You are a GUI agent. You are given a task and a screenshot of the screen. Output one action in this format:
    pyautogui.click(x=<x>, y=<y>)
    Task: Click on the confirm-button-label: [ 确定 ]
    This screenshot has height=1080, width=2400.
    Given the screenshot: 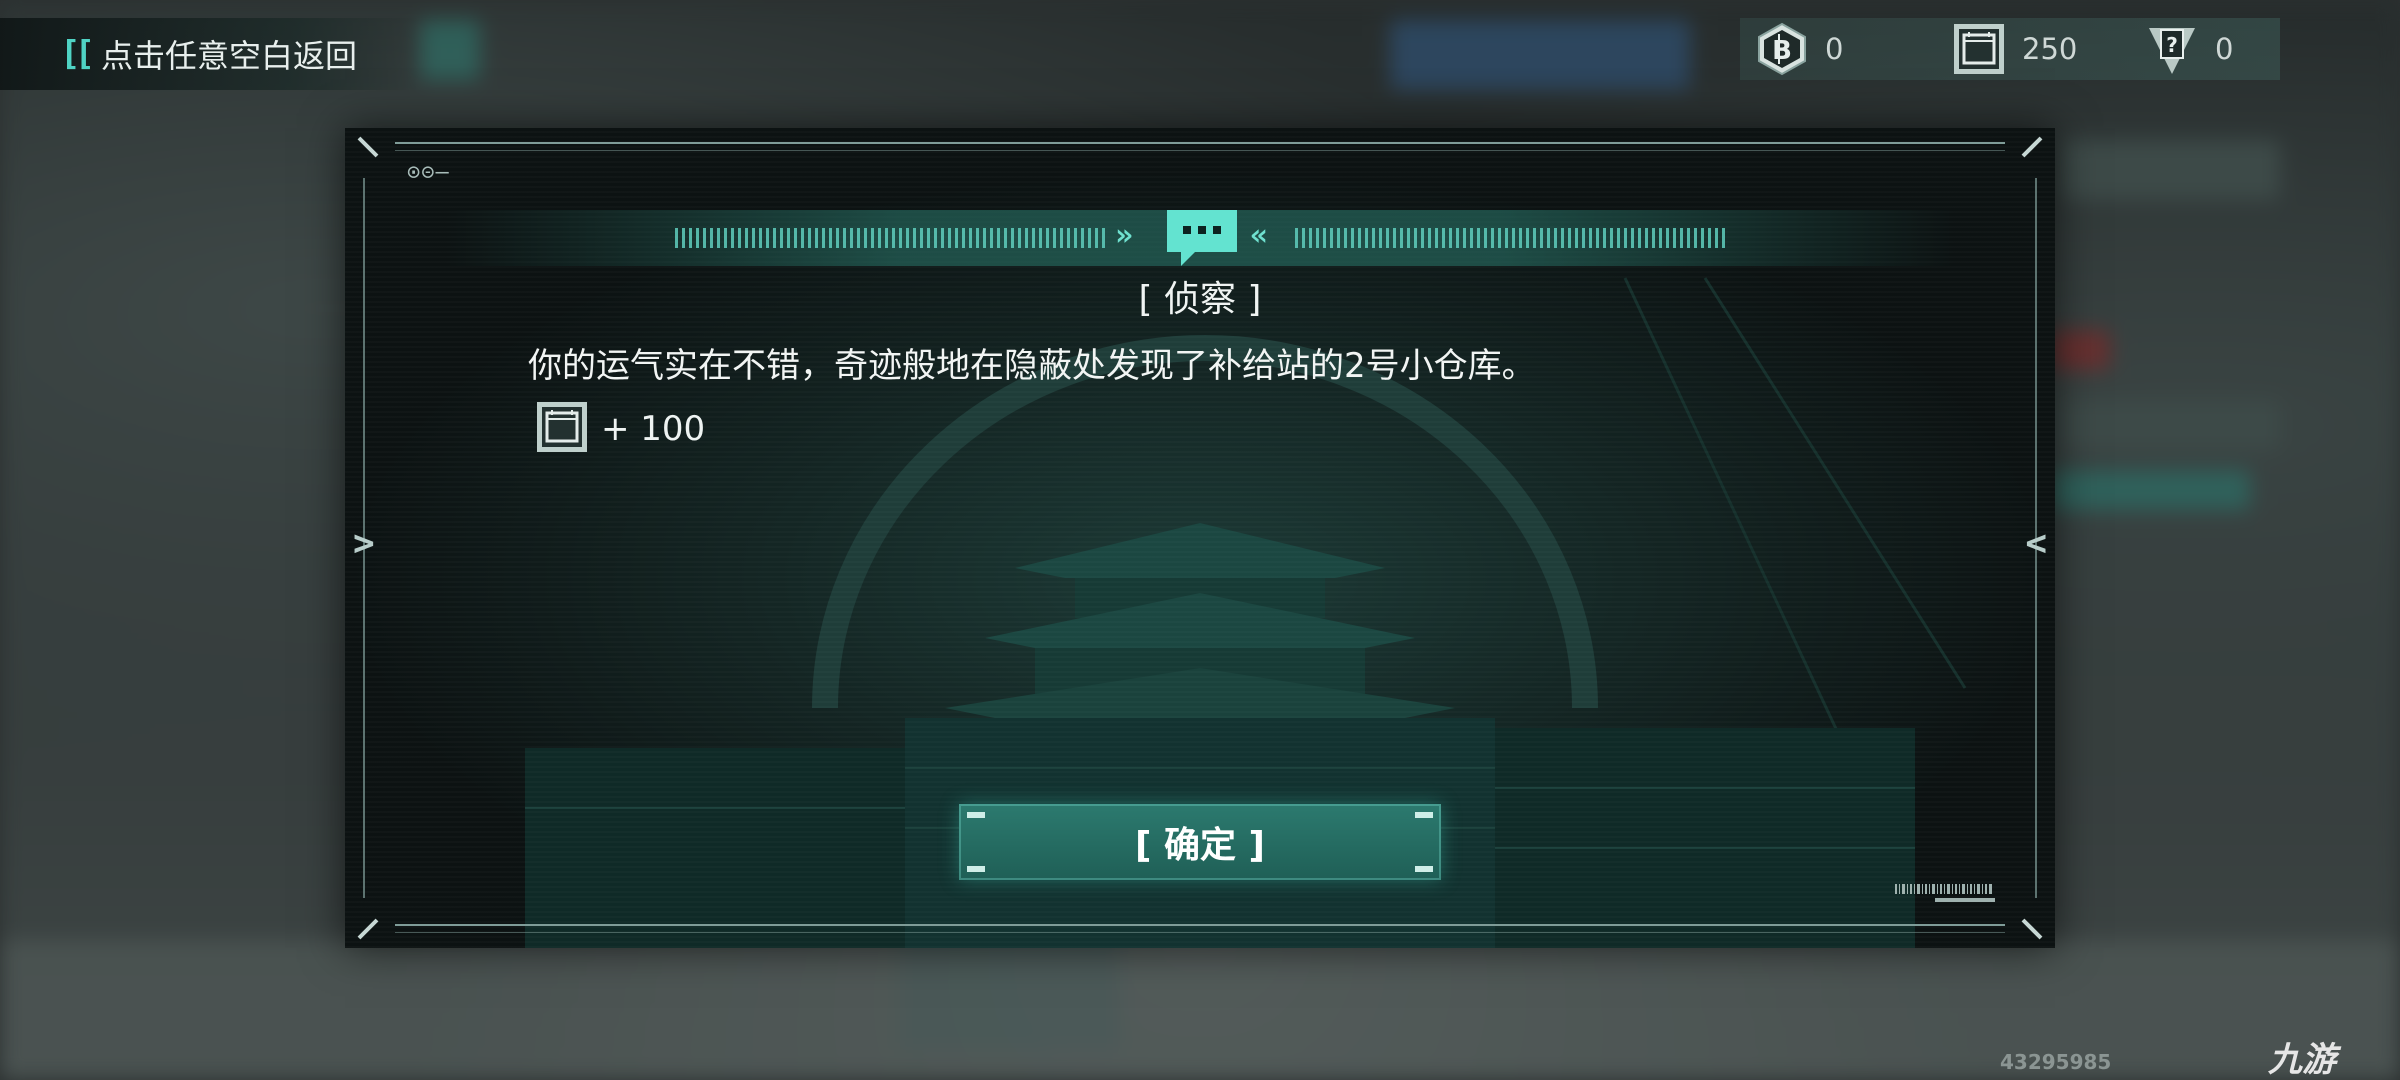 What is the action you would take?
    pyautogui.click(x=1200, y=845)
    